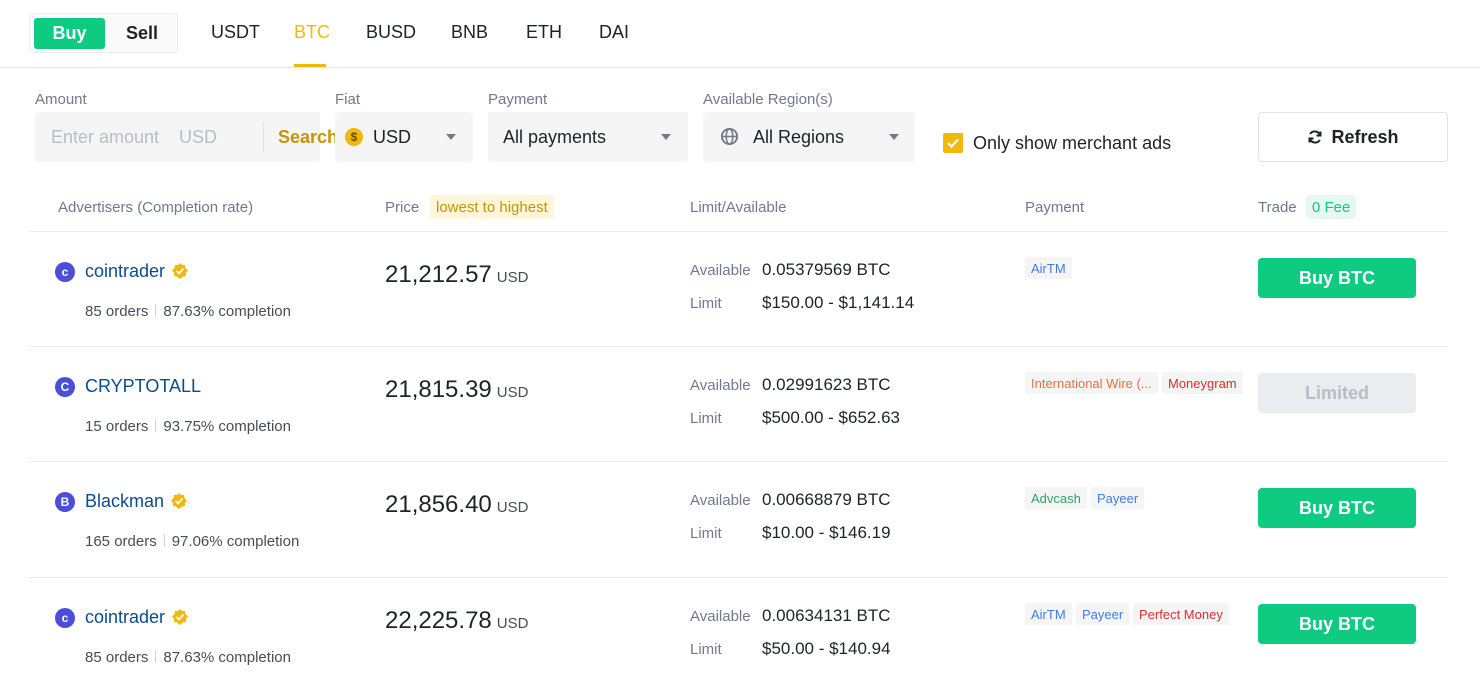 Image resolution: width=1480 pixels, height=693 pixels. Describe the element at coordinates (1337, 393) in the screenshot. I see `limited-button: Limited` at that location.